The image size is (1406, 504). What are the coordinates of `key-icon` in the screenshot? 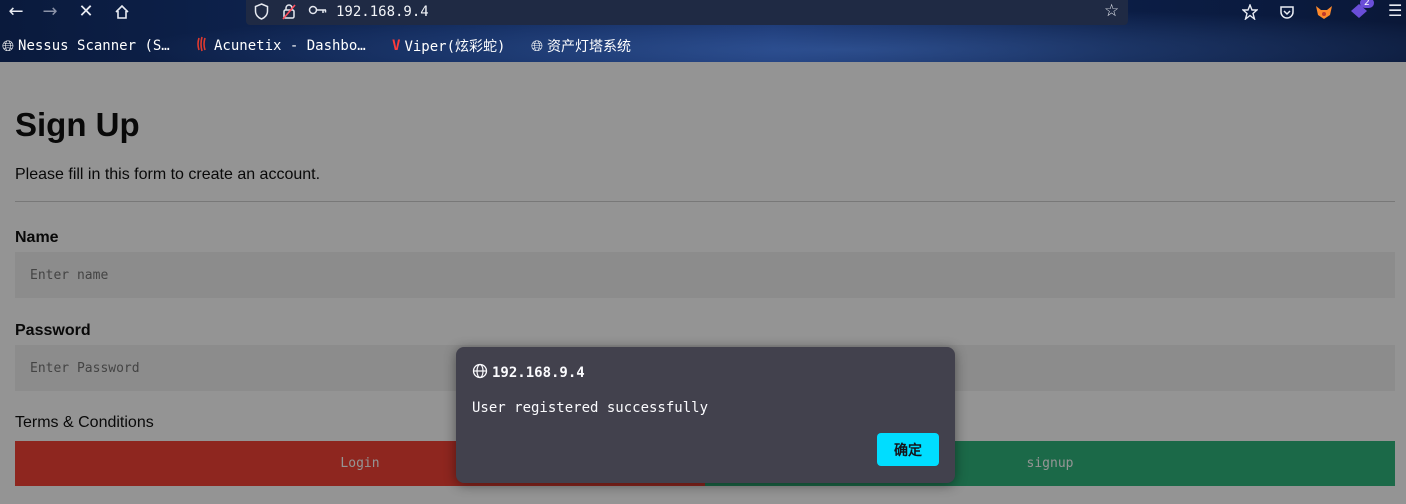 It's located at (318, 12).